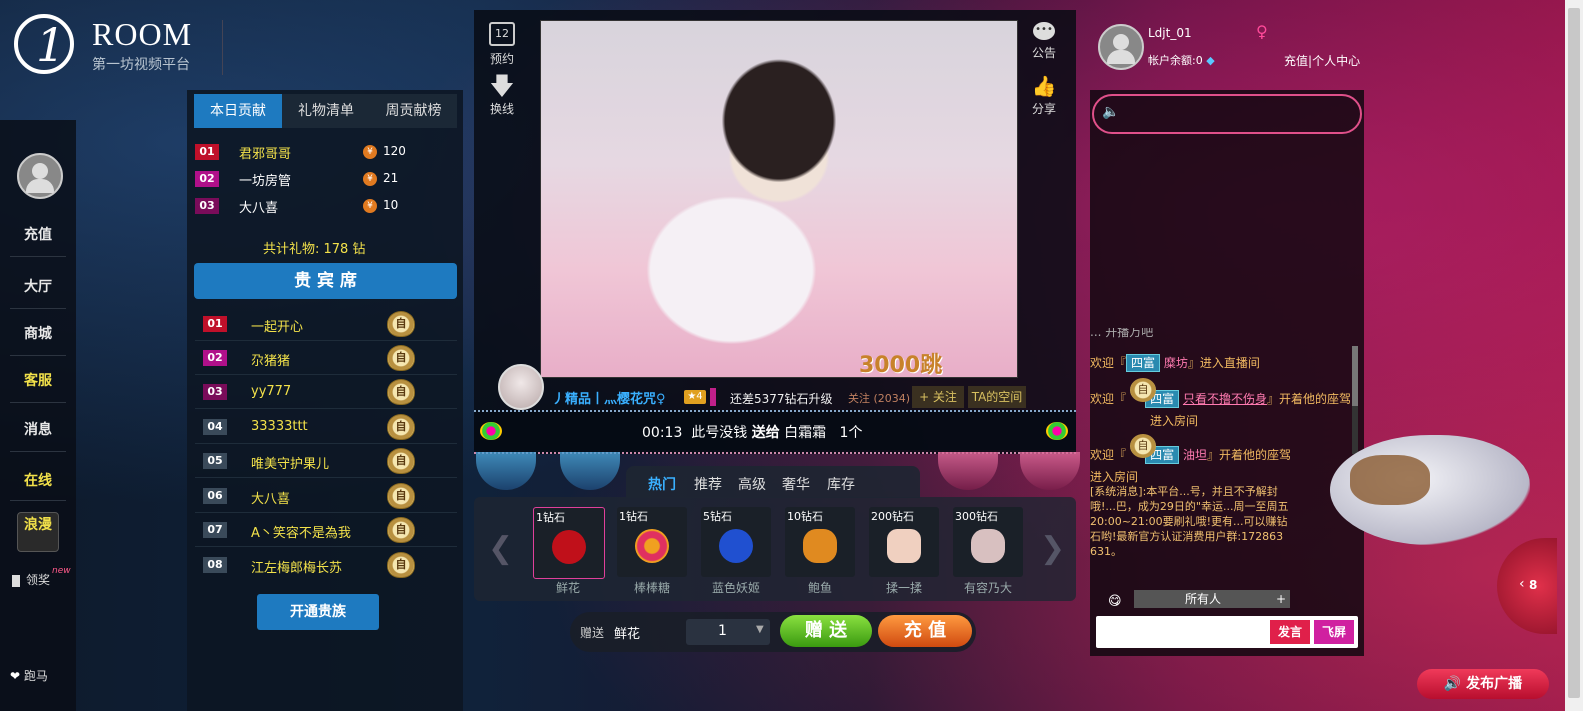  I want to click on gift-item-lollipop: 1钻石, so click(652, 542).